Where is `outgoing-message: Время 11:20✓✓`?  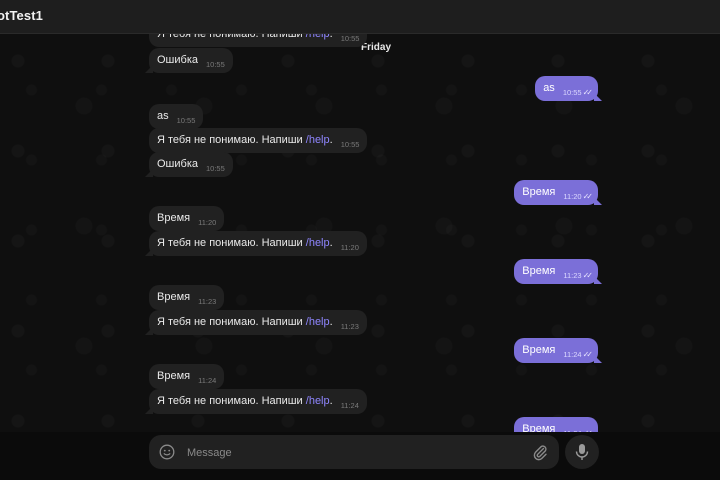 outgoing-message: Время 11:20✓✓ is located at coordinates (558, 192).